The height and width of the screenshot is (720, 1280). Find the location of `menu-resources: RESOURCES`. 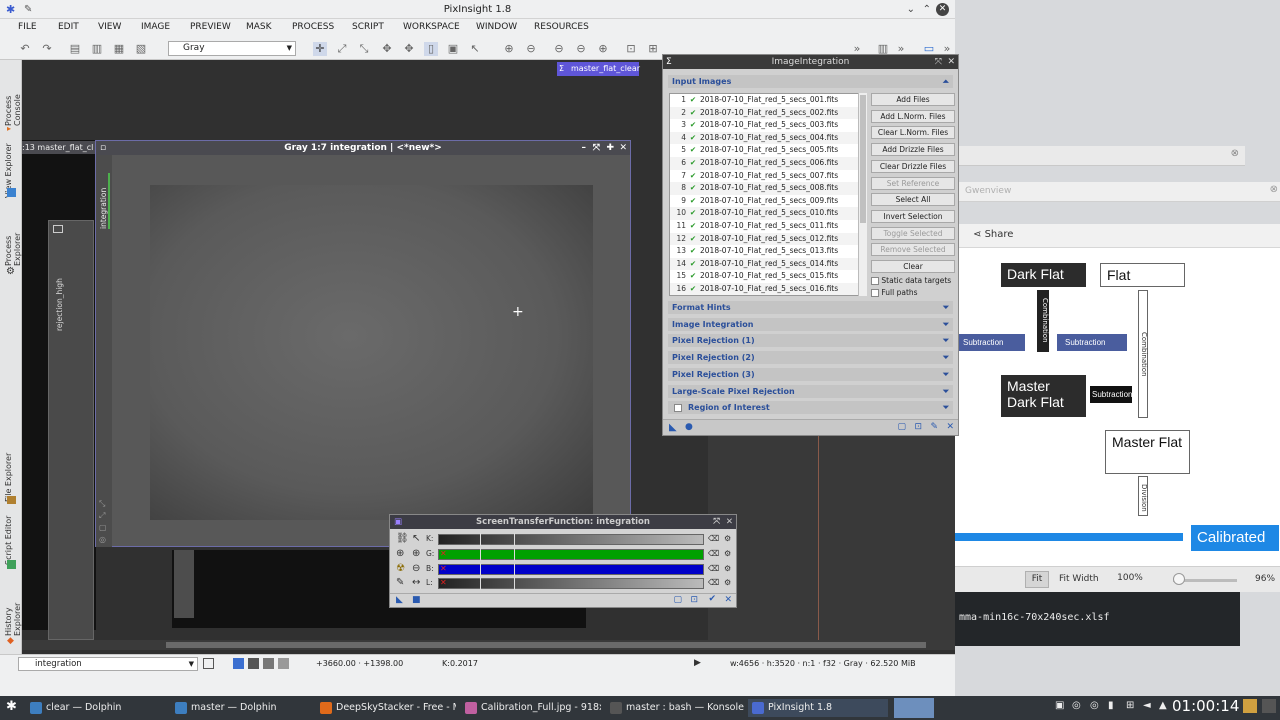

menu-resources: RESOURCES is located at coordinates (561, 27).